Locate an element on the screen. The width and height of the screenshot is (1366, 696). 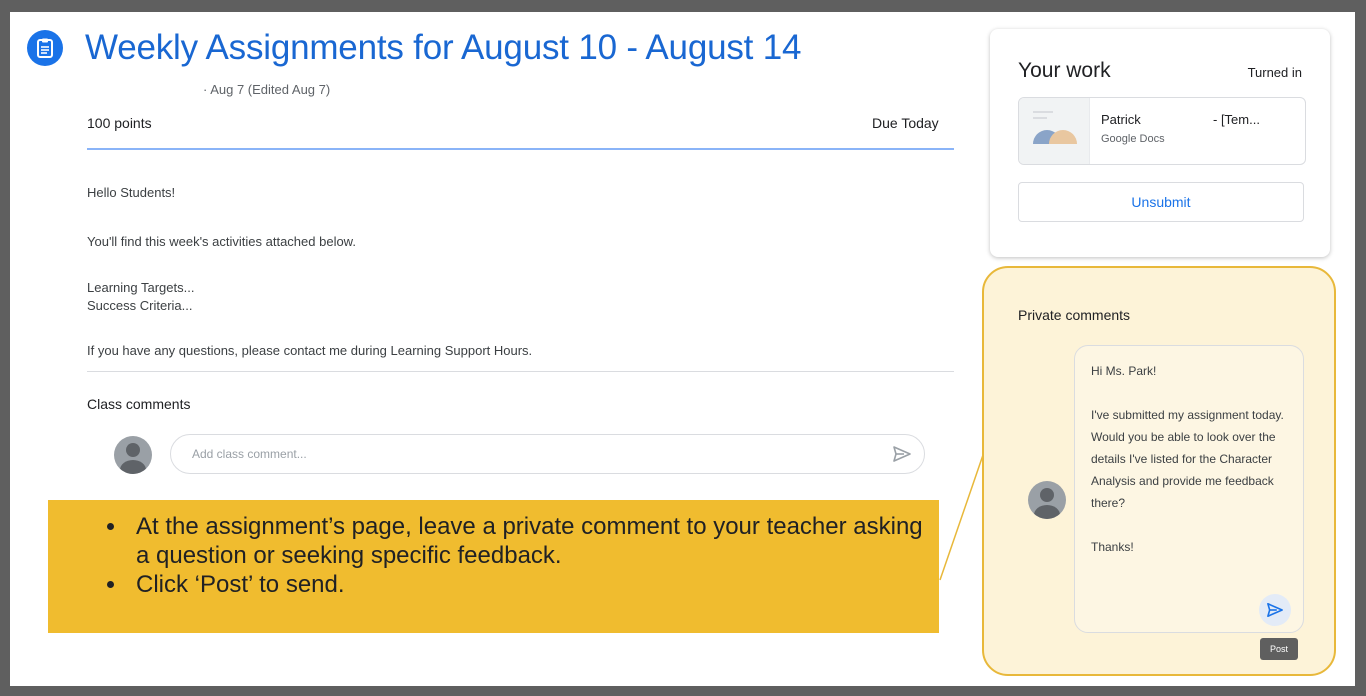
header-divider is located at coordinates (520, 149).